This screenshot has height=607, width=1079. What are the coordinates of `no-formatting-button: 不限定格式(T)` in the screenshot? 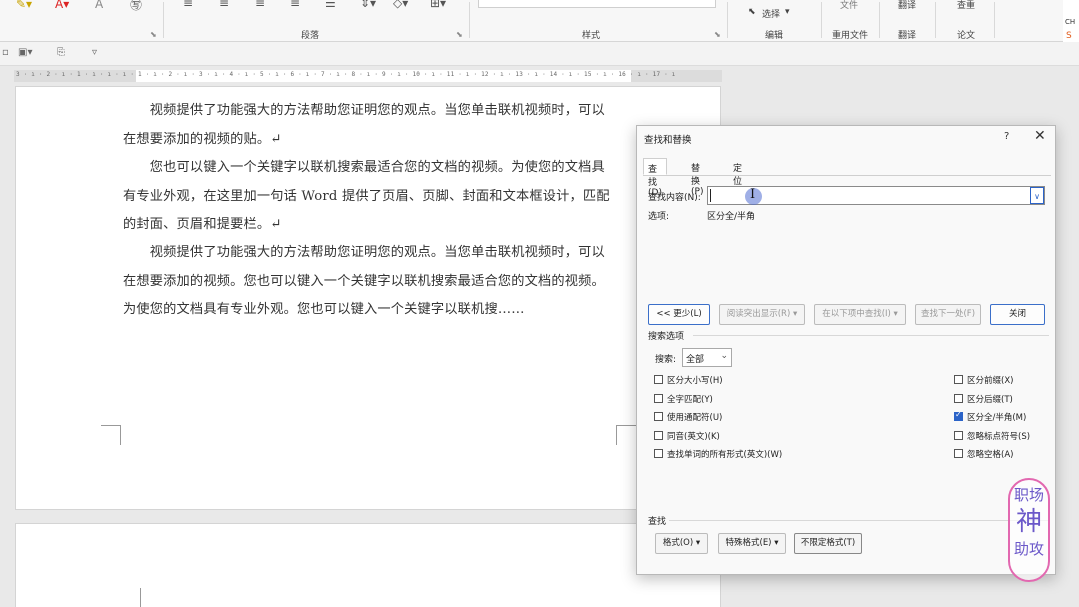 It's located at (828, 543).